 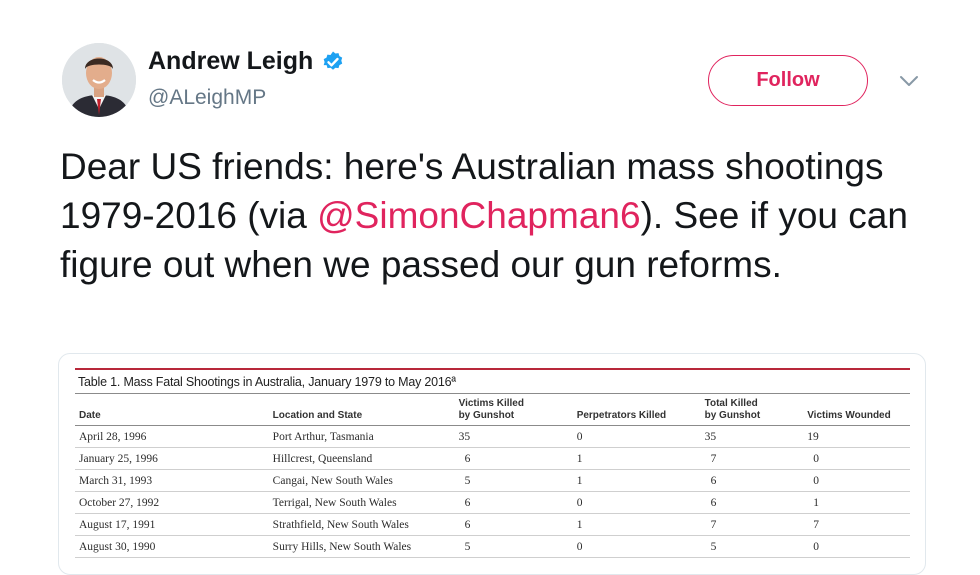 I want to click on header-total-killed: Total Killed by Gunshot, so click(x=754, y=410).